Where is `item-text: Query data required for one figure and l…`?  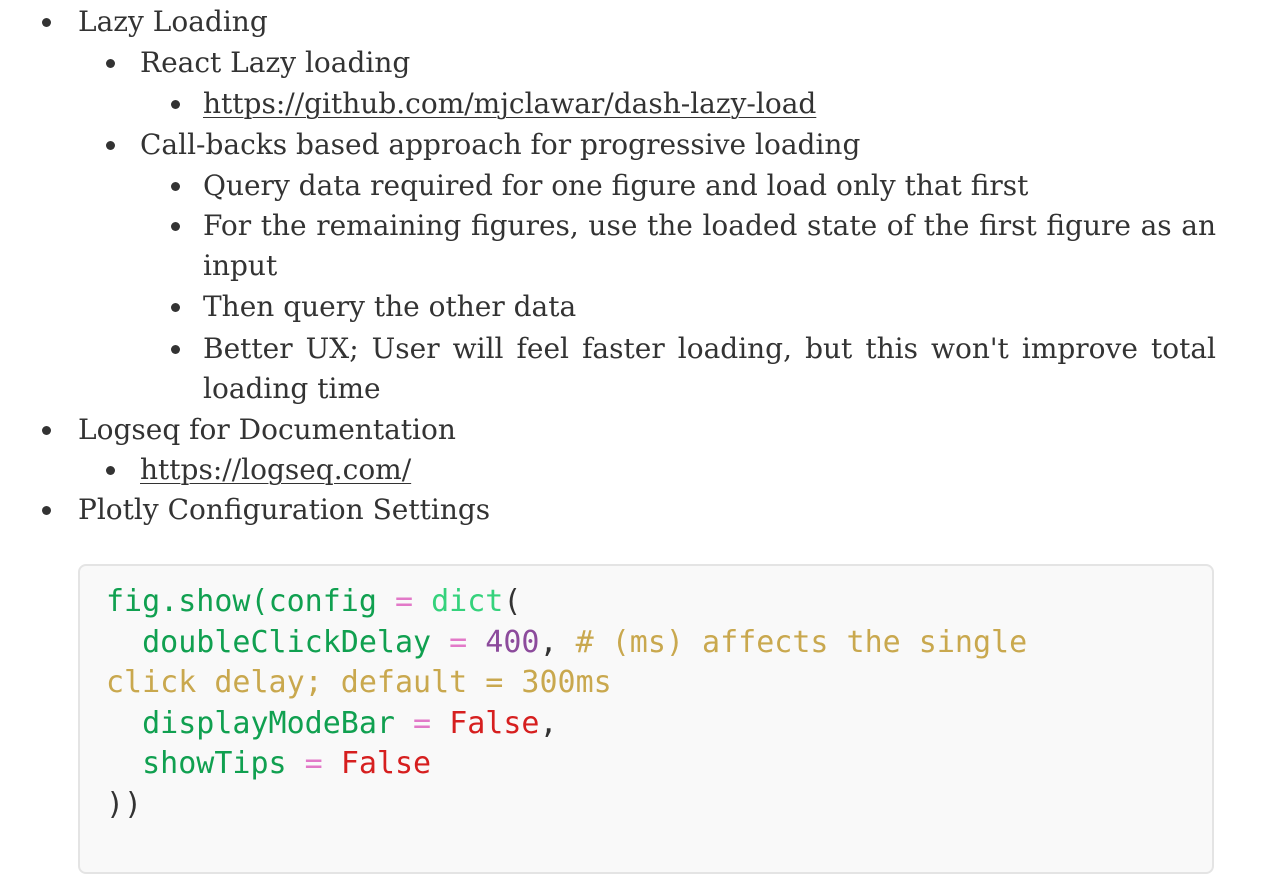
item-text: Query data required for one figure and l… is located at coordinates (616, 185).